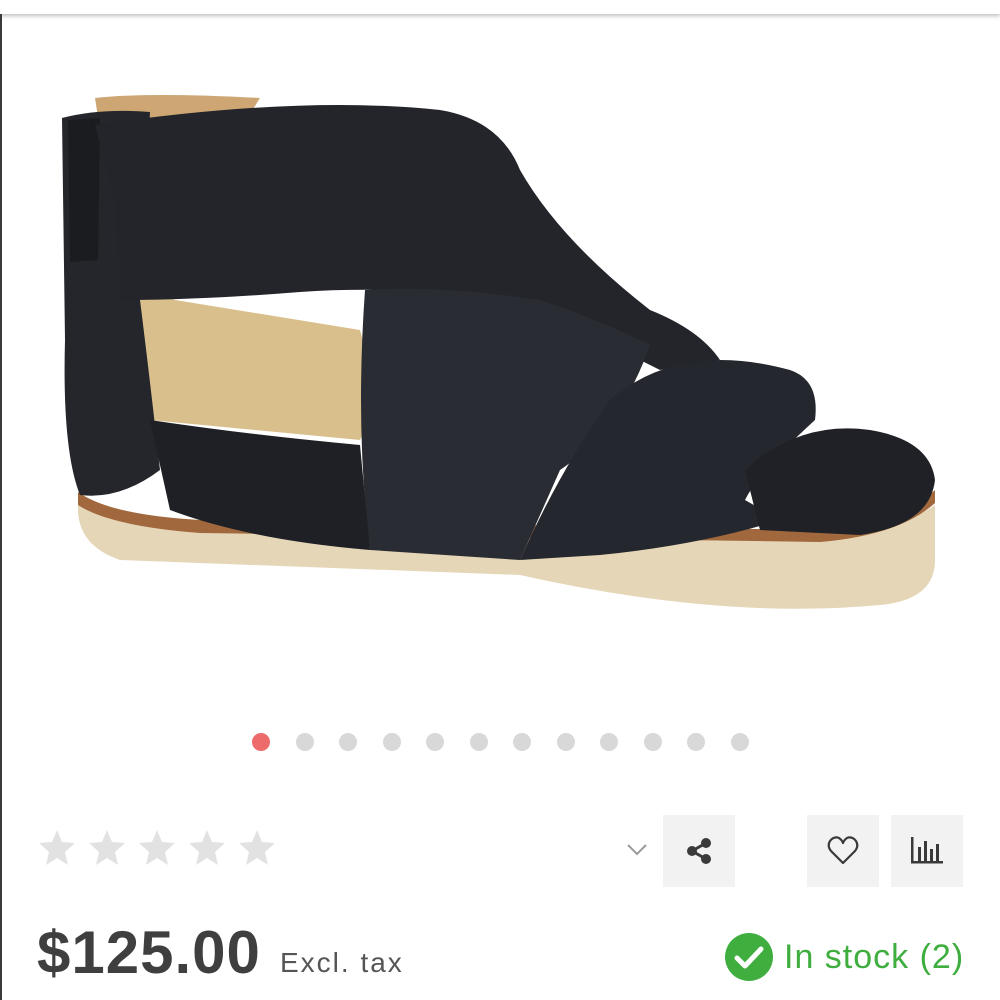  Describe the element at coordinates (500, 743) in the screenshot. I see `gallery-dots` at that location.